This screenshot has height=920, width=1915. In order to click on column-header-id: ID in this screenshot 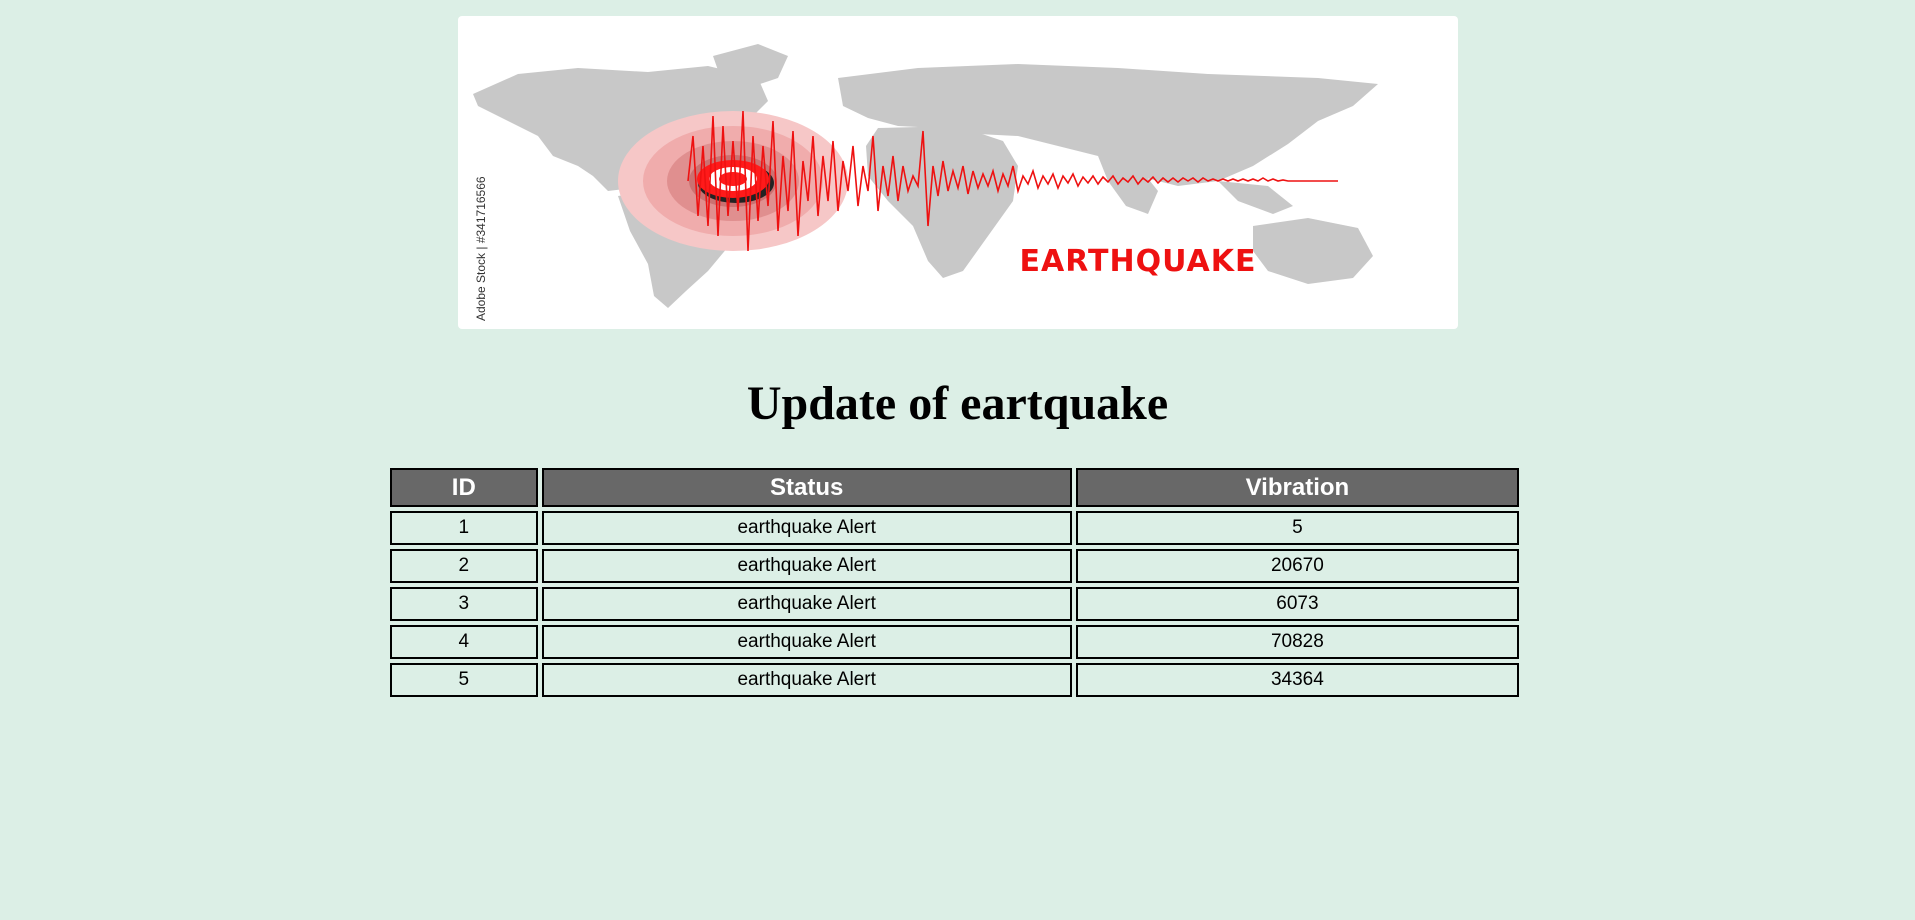, I will do `click(464, 487)`.